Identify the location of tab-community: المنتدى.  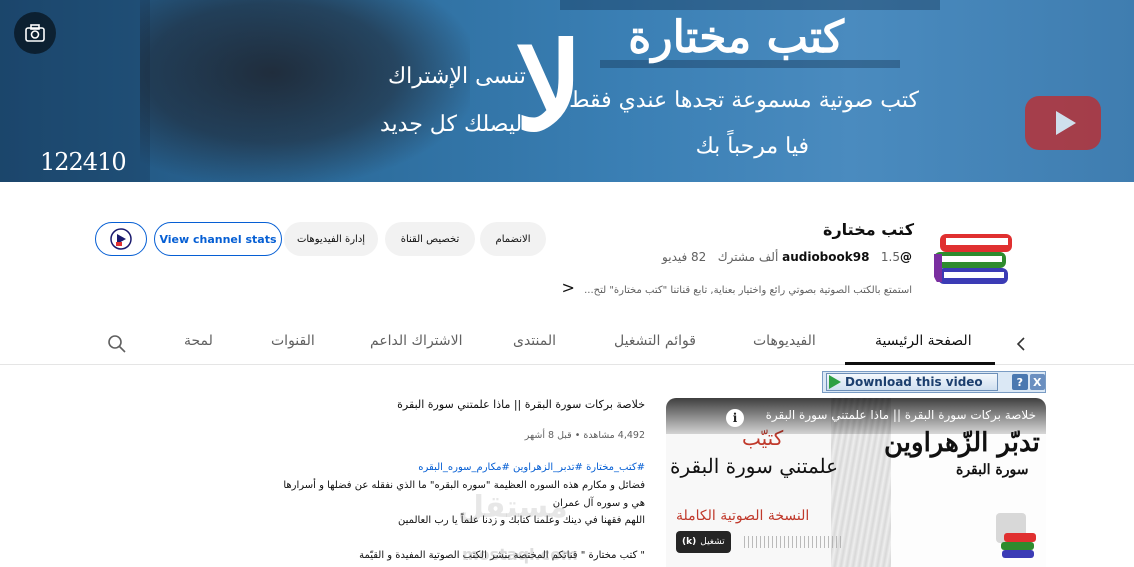
(534, 341).